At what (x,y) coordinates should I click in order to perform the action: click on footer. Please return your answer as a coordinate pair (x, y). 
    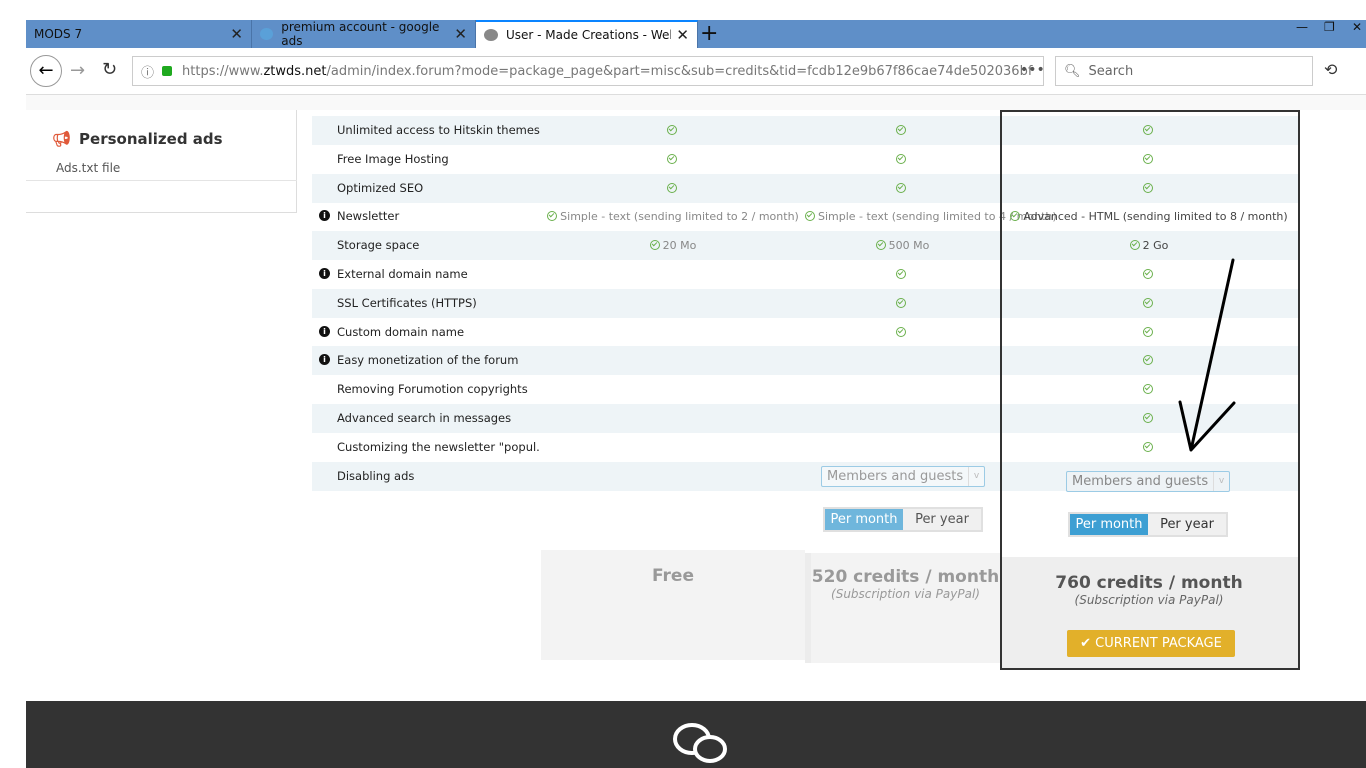
    Looking at the image, I should click on (696, 734).